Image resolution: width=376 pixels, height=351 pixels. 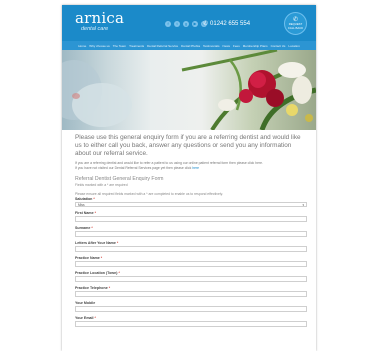 I want to click on logo-tagline: dental care, so click(x=95, y=29).